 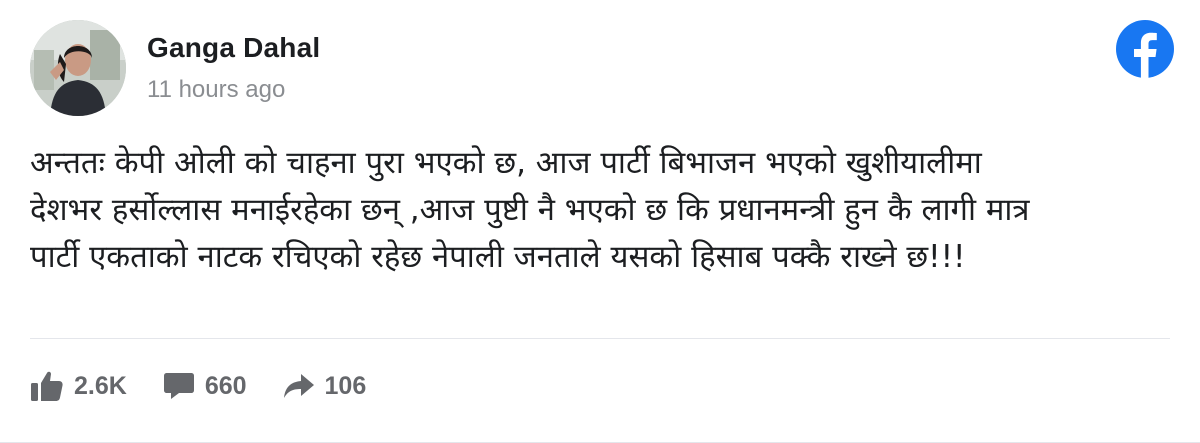 I want to click on post-timestamp: 11 hours ago, so click(x=216, y=90).